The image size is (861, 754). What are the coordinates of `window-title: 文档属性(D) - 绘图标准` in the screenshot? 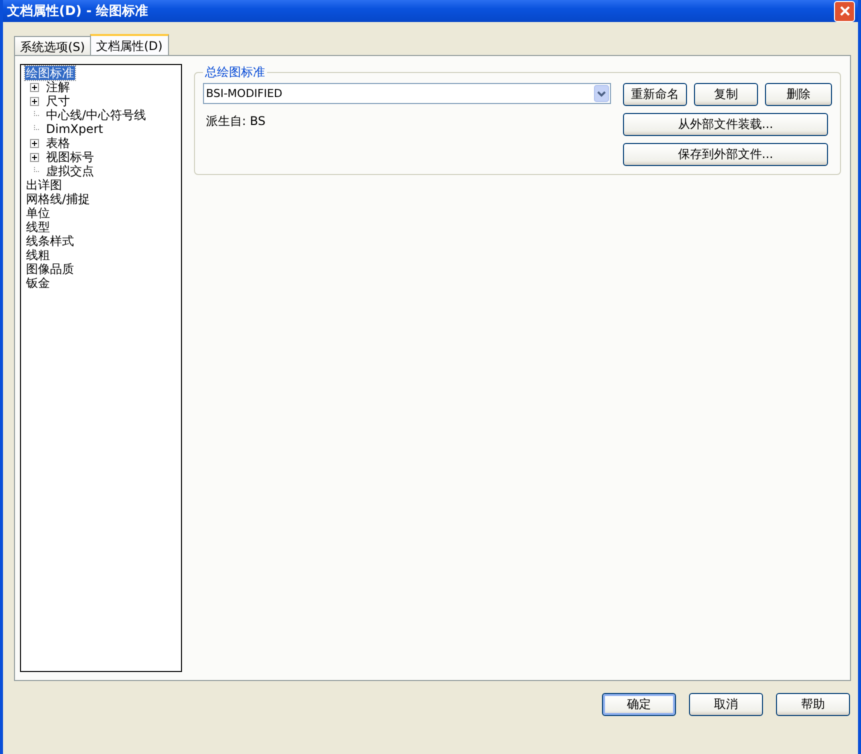 It's located at (77, 11).